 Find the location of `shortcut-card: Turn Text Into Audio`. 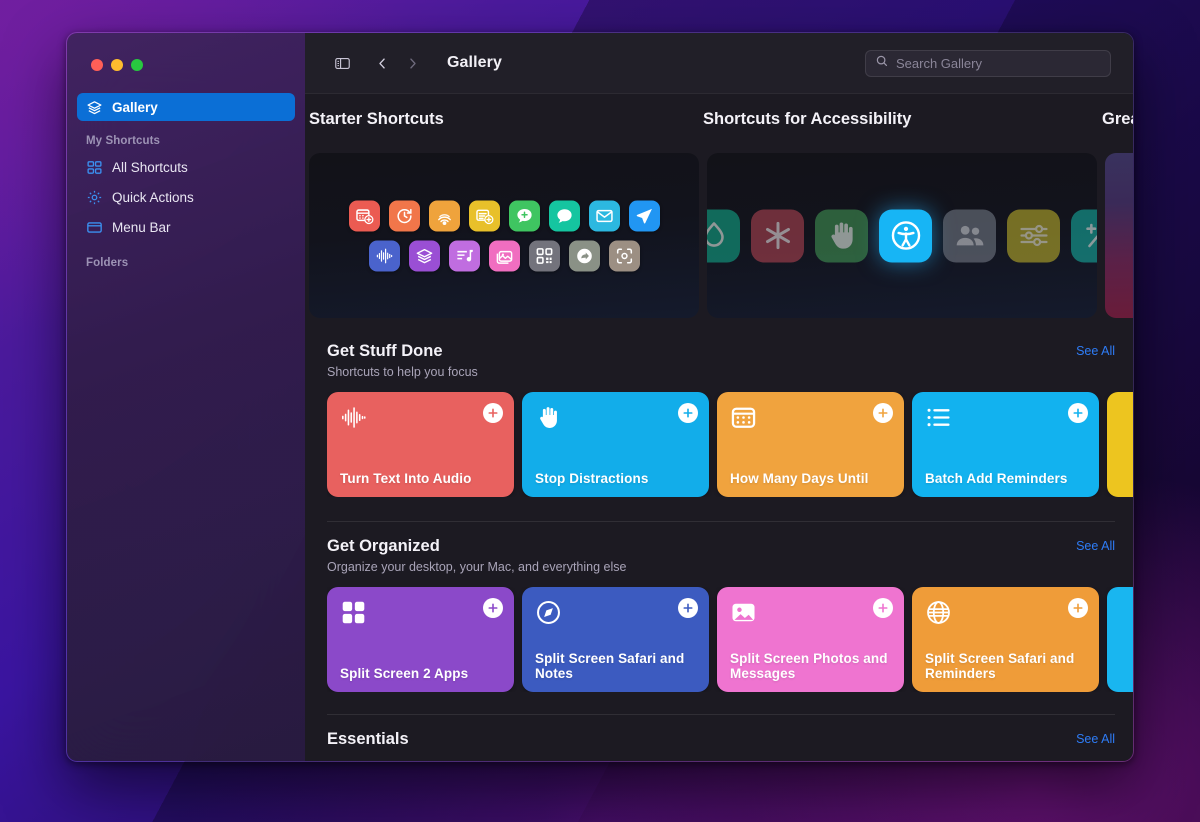

shortcut-card: Turn Text Into Audio is located at coordinates (420, 444).